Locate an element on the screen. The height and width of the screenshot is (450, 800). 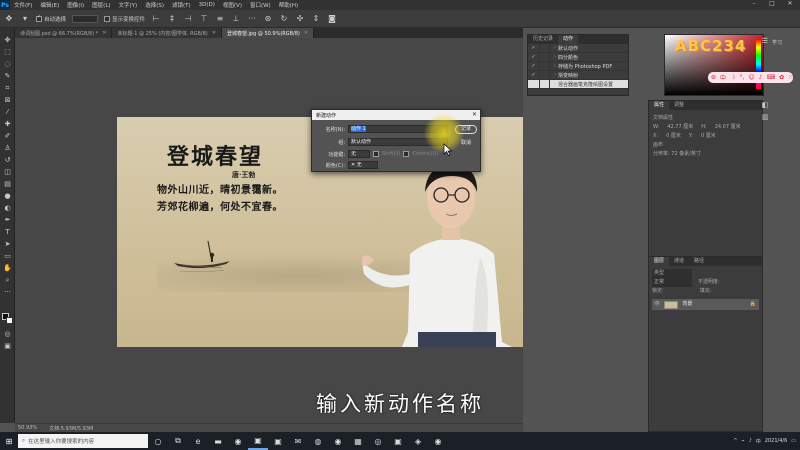
keyboard-icon: ⌨ is located at coordinates (770, 77).